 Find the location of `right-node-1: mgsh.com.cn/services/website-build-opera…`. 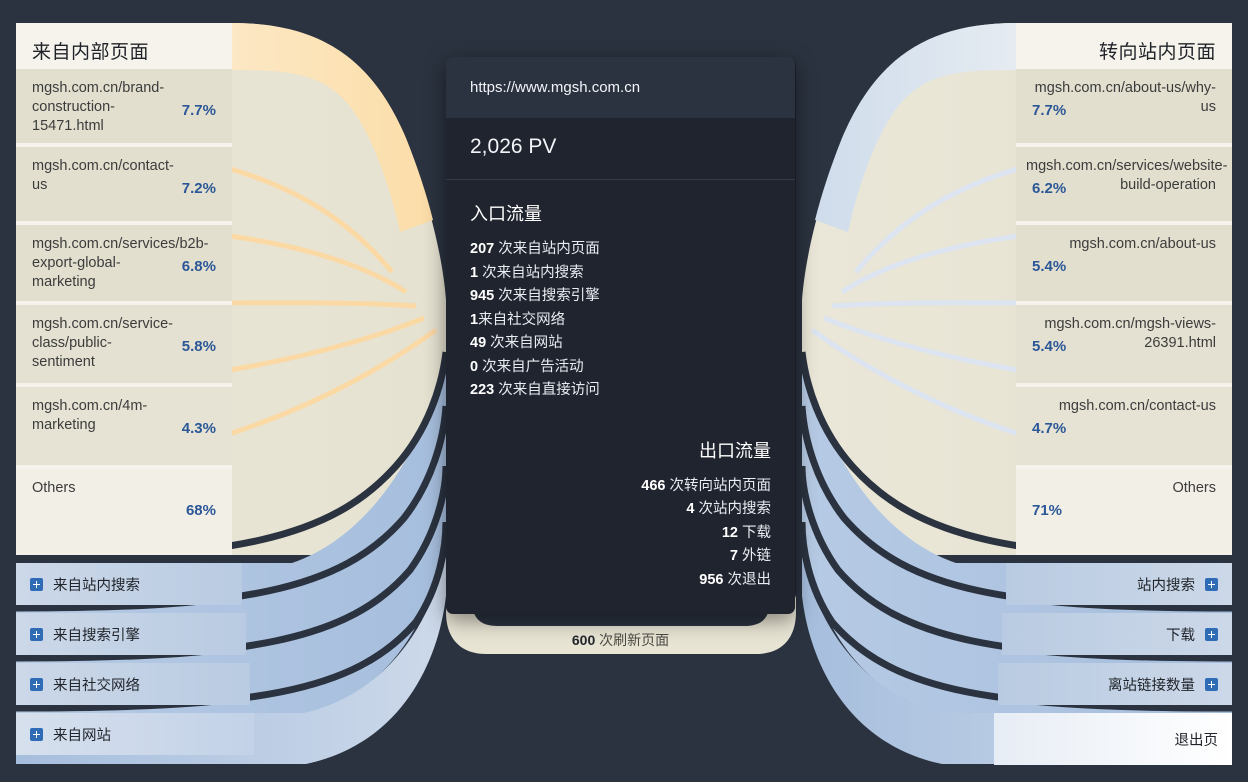

right-node-1: mgsh.com.cn/services/website-build-opera… is located at coordinates (1124, 184).